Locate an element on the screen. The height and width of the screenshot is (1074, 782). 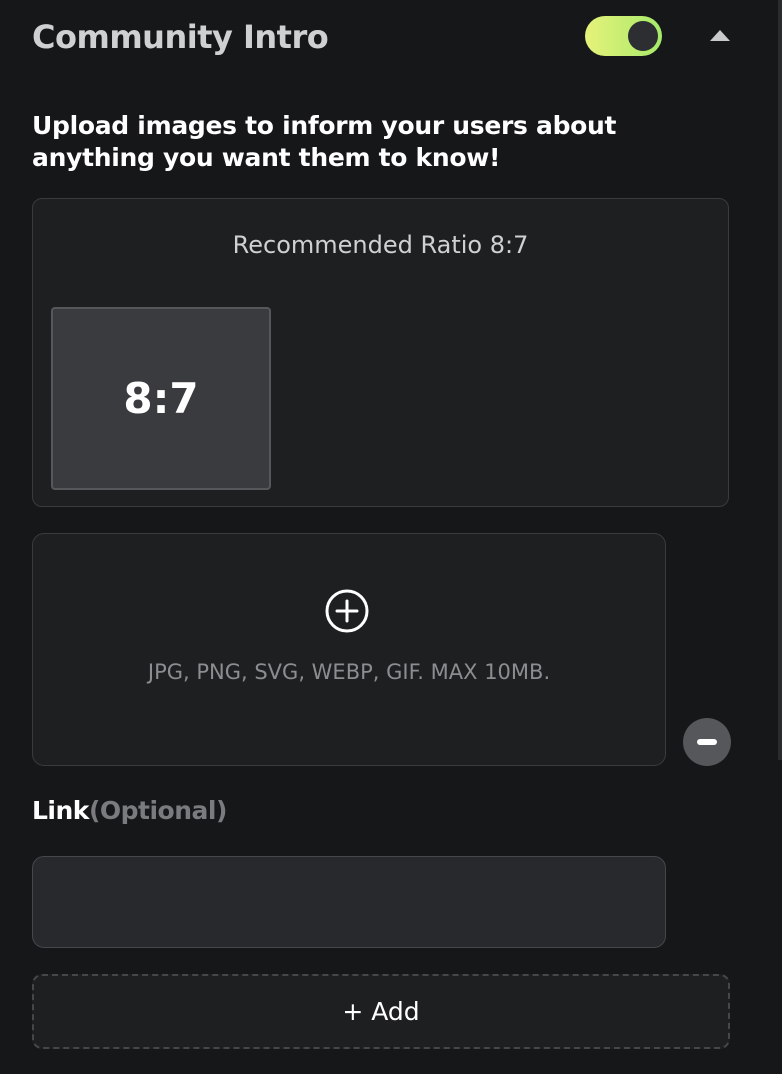
upload-formats-hint: JPG, PNG, SVG, WEBP, GIF. MAX 10MB. is located at coordinates (349, 672).